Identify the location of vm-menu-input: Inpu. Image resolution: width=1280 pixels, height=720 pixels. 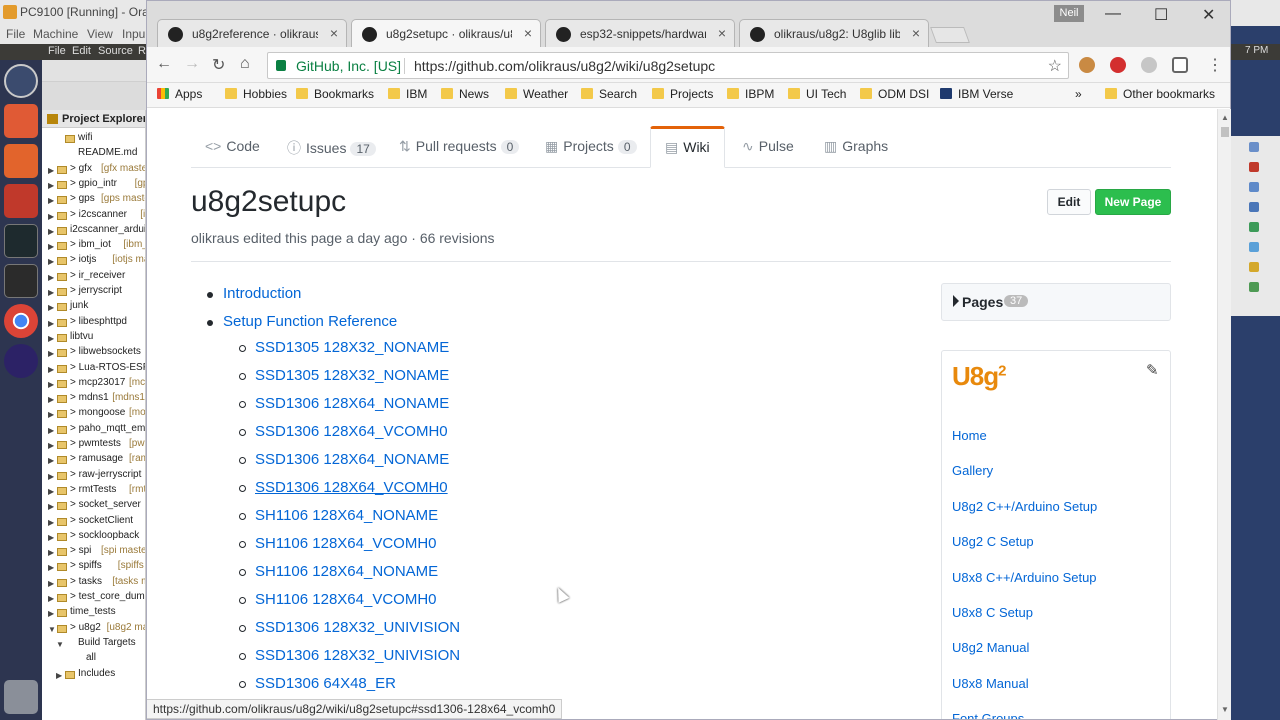
(133, 34).